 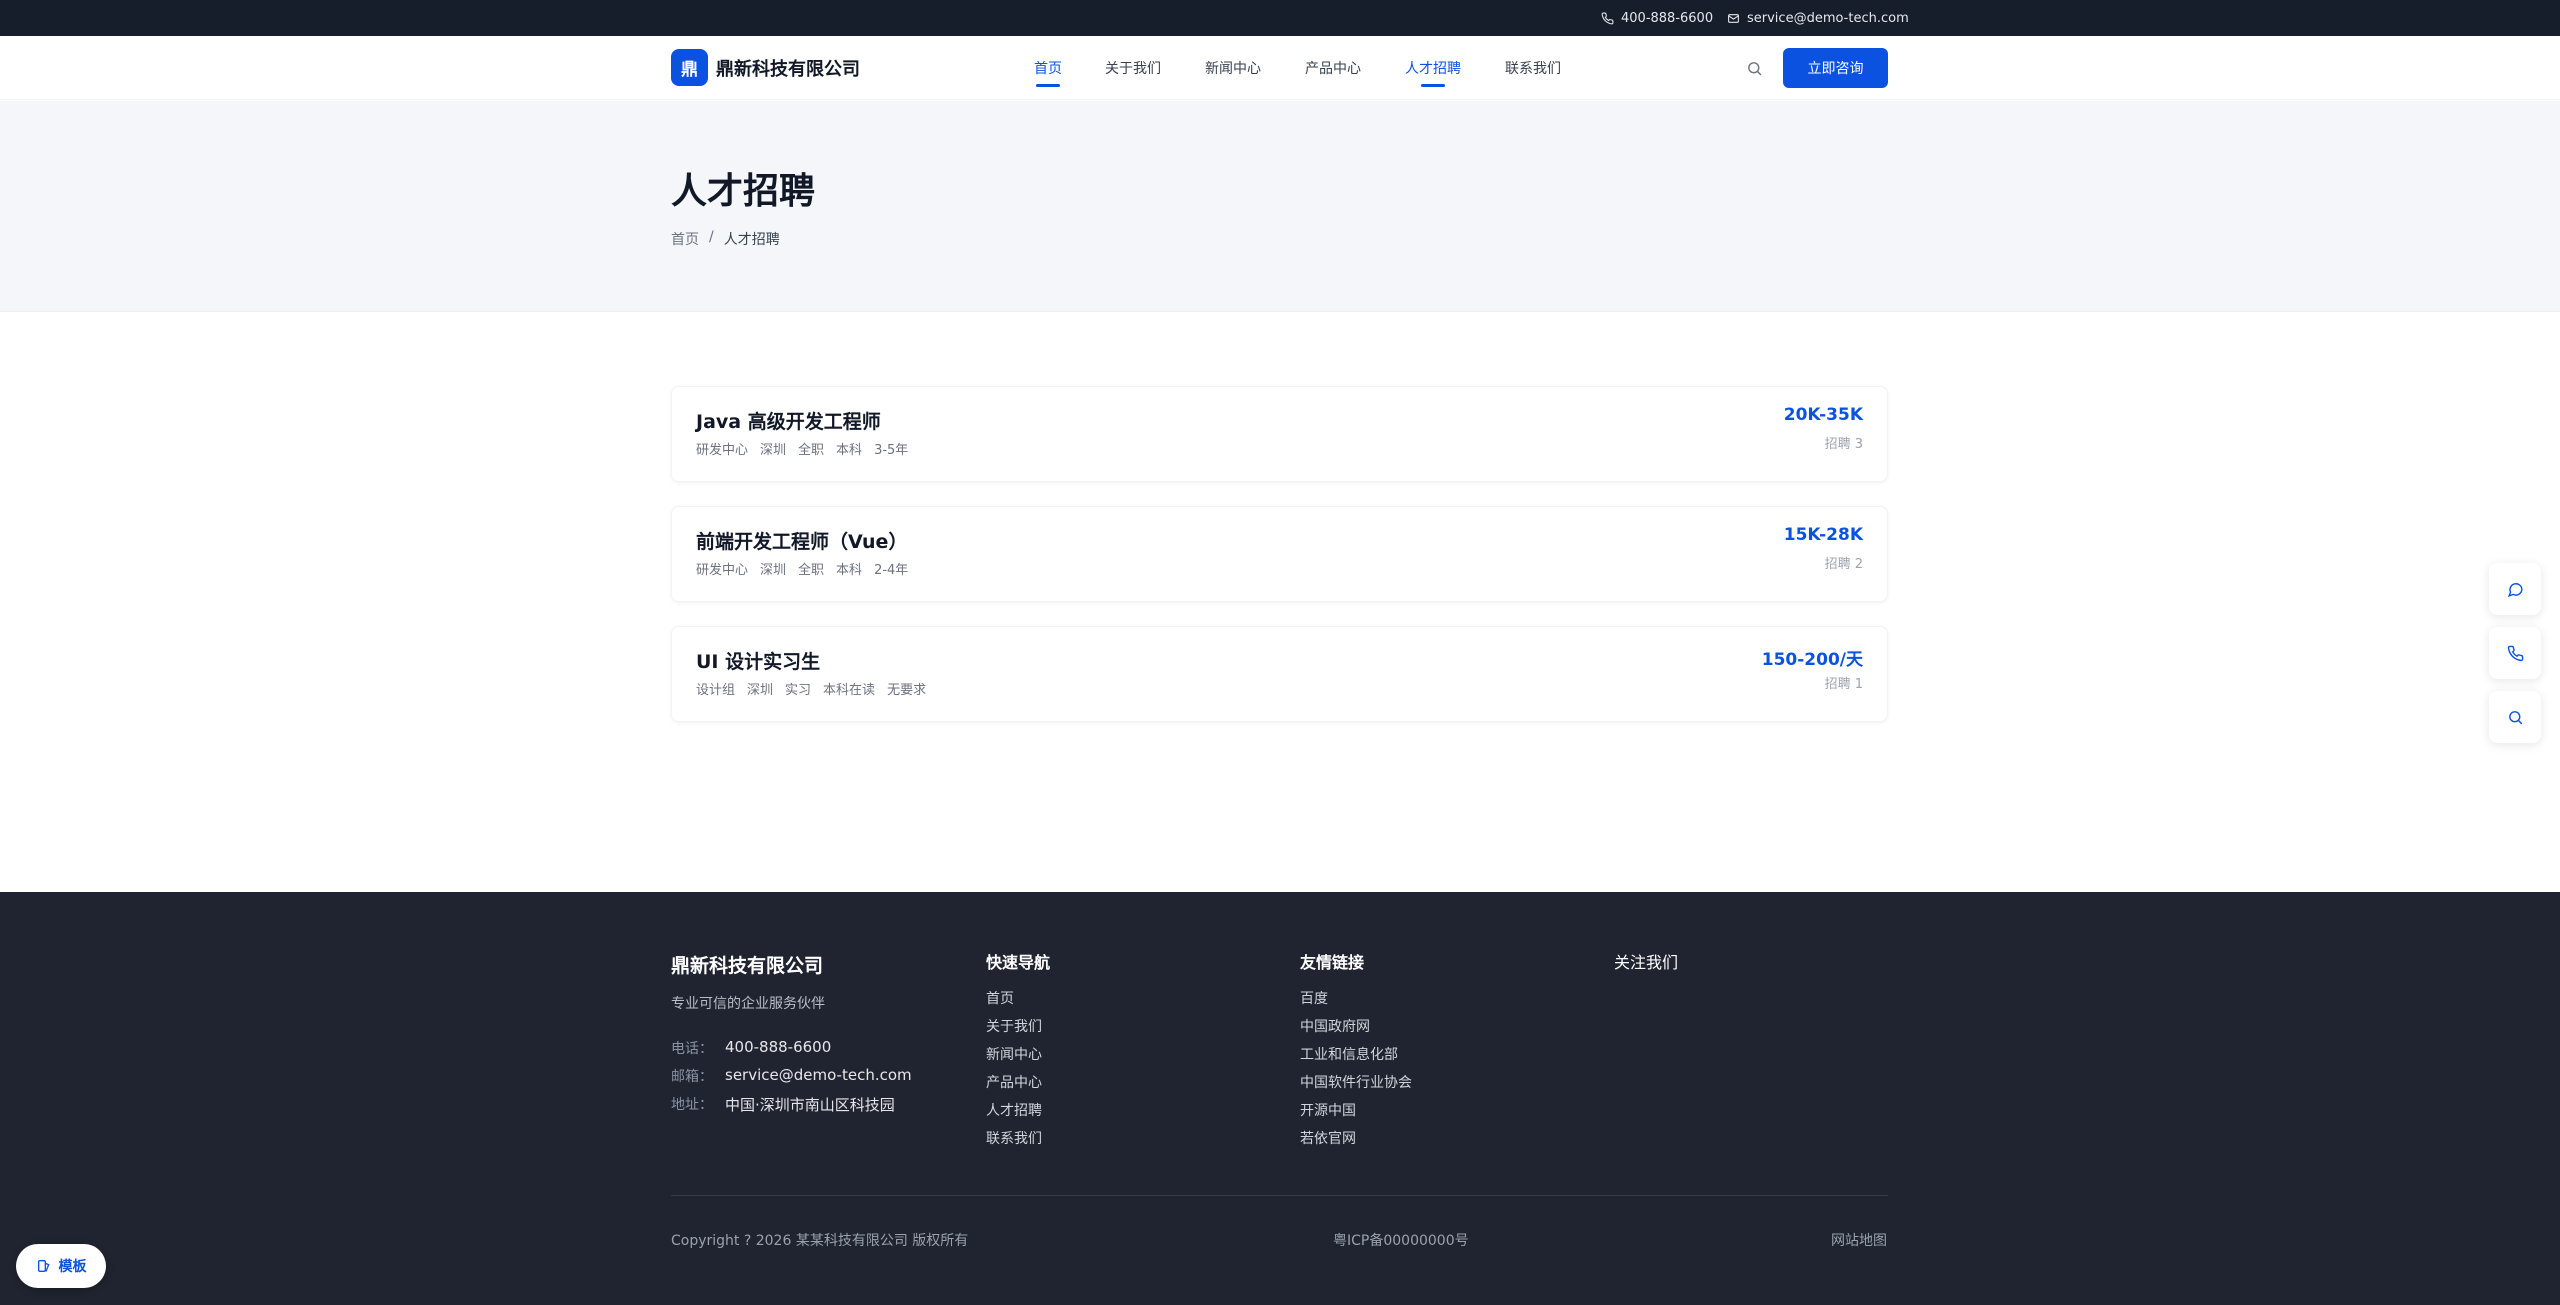 I want to click on template-badge-label: 模板, so click(x=72, y=1267).